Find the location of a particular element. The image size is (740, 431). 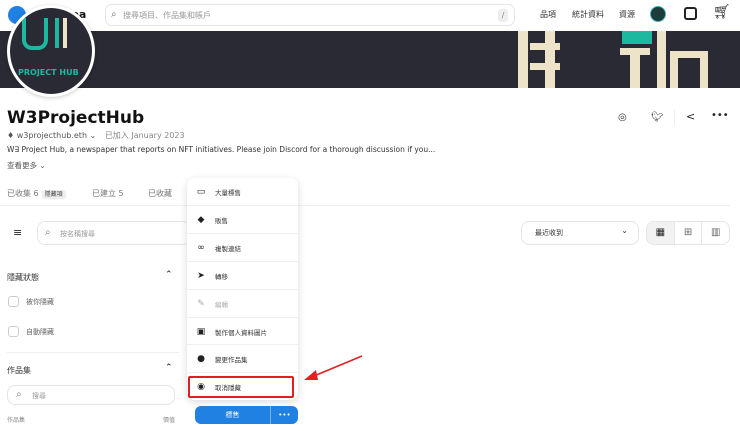

tab-count: 6 is located at coordinates (36, 193).